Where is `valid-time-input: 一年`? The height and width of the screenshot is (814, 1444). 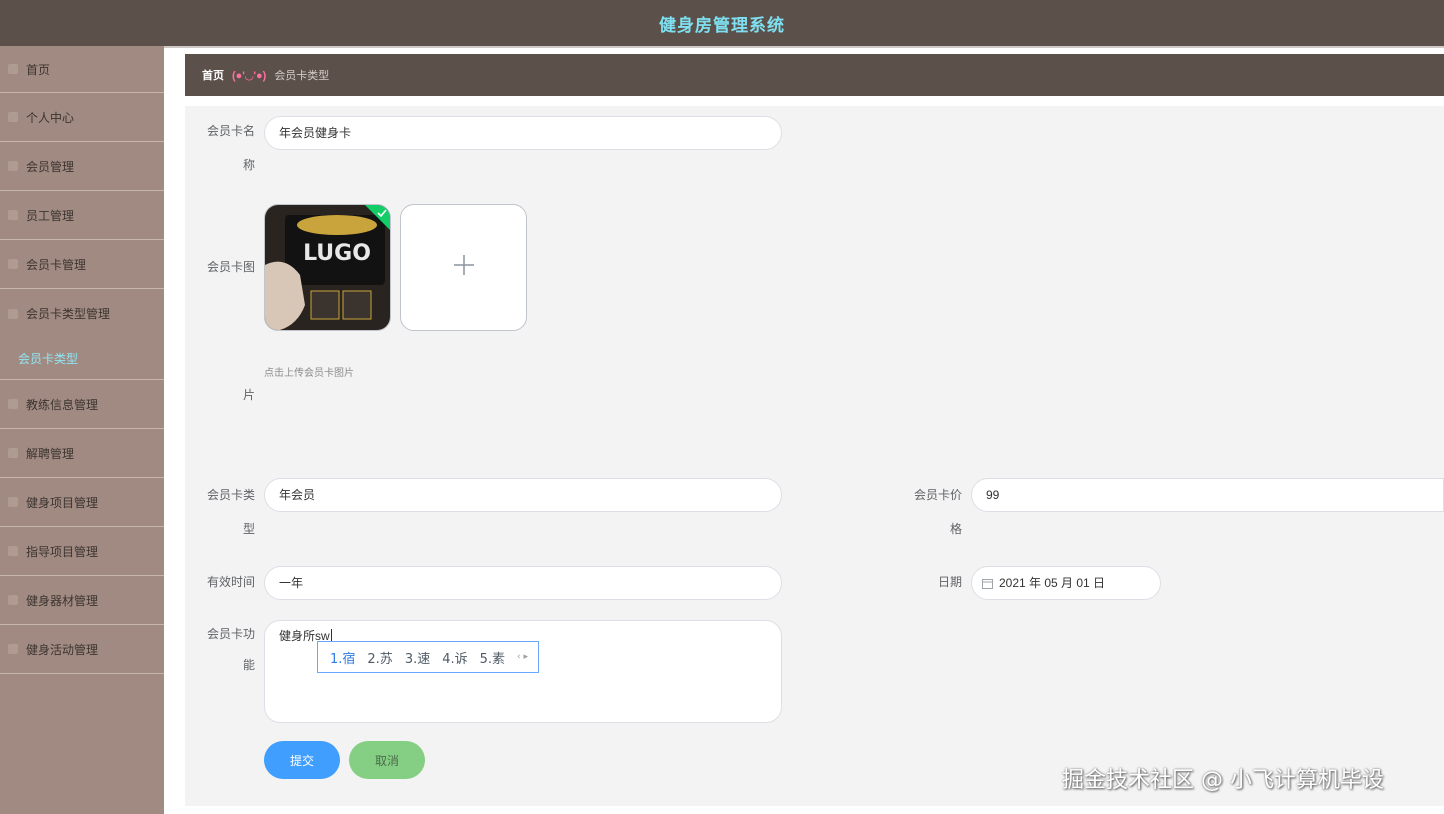
valid-time-input: 一年 is located at coordinates (523, 583).